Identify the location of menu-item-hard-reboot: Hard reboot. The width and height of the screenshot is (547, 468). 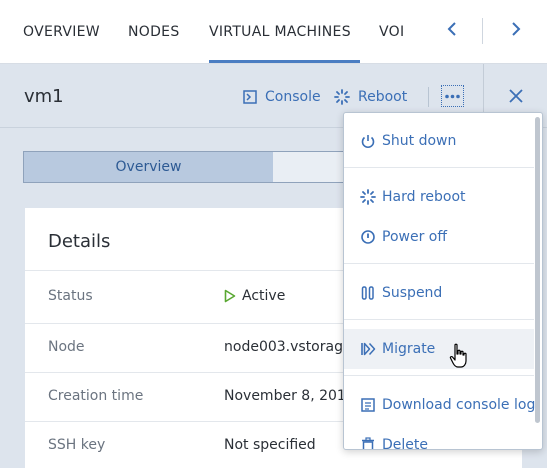
(439, 197).